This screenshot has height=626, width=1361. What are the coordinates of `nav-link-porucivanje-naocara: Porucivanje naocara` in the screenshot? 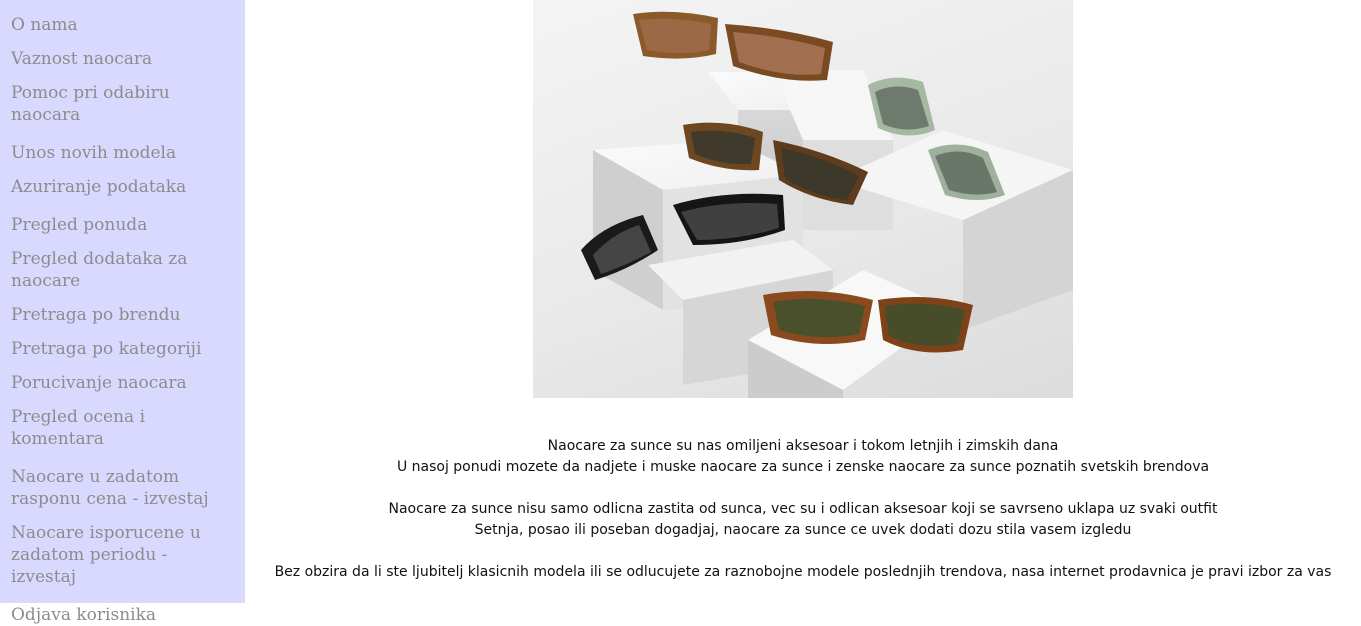 It's located at (124, 383).